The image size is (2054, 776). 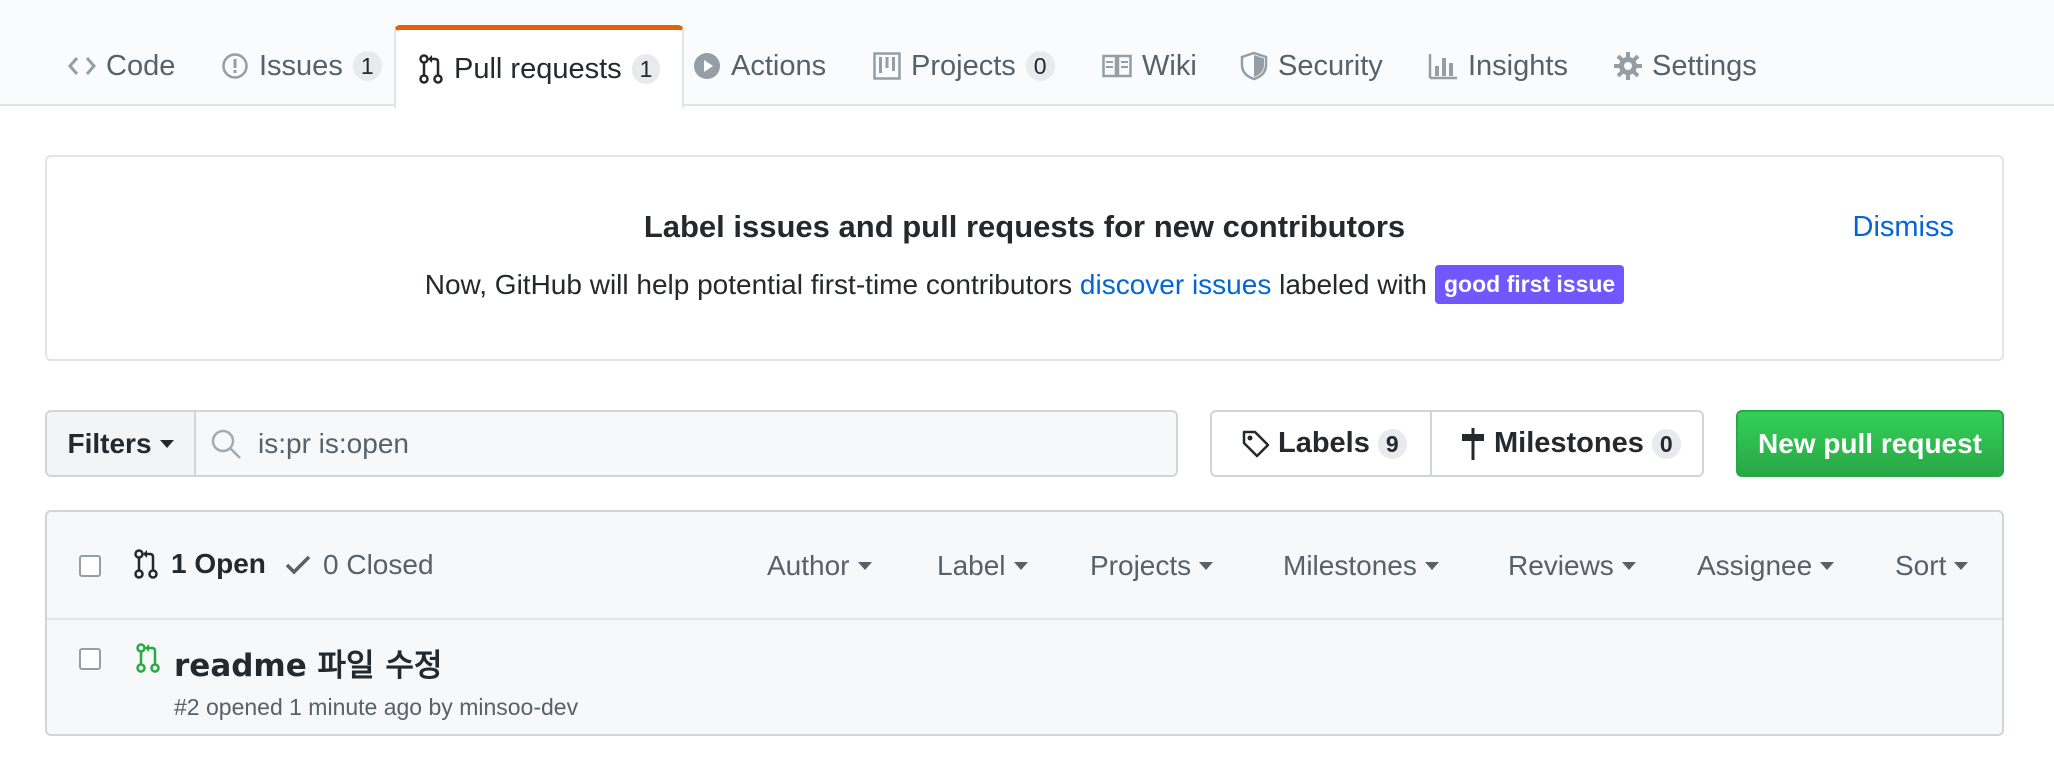 I want to click on tab-pull-requests: Pull requests 1, so click(x=539, y=66).